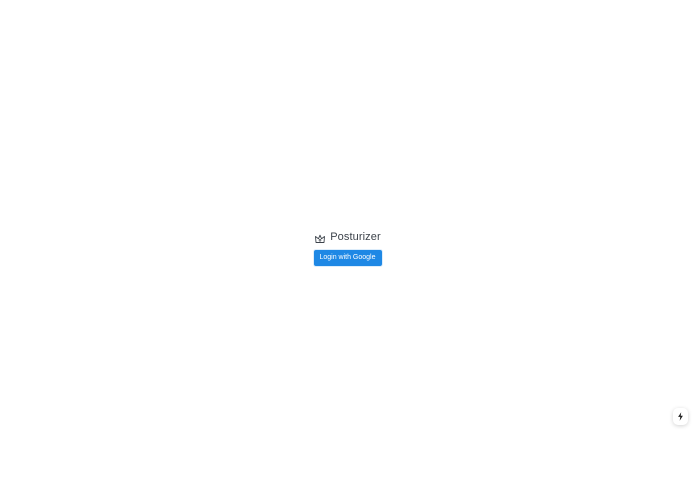 Image resolution: width=695 pixels, height=494 pixels. Describe the element at coordinates (347, 258) in the screenshot. I see `login-with-google-button: Login with Google` at that location.